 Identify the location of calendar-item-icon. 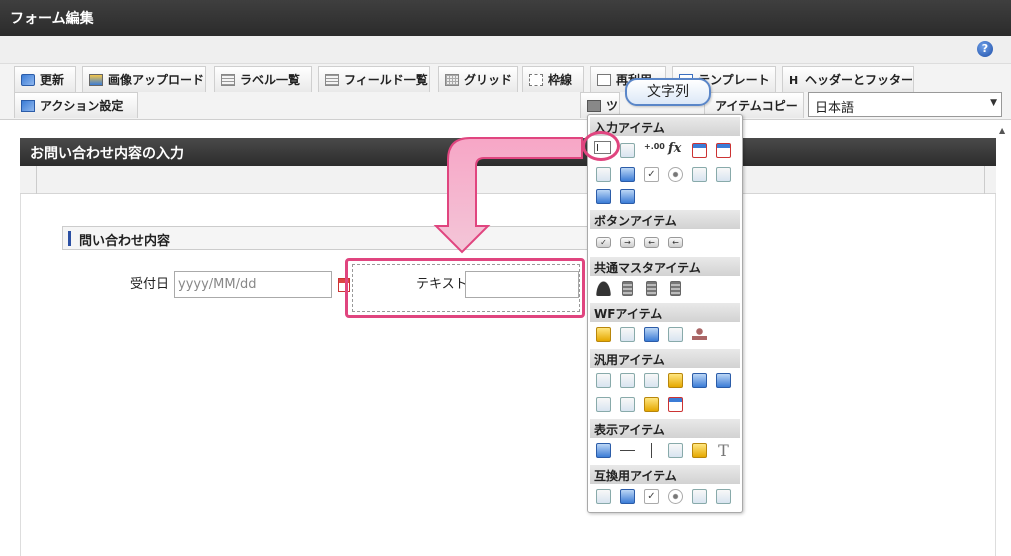
(675, 404).